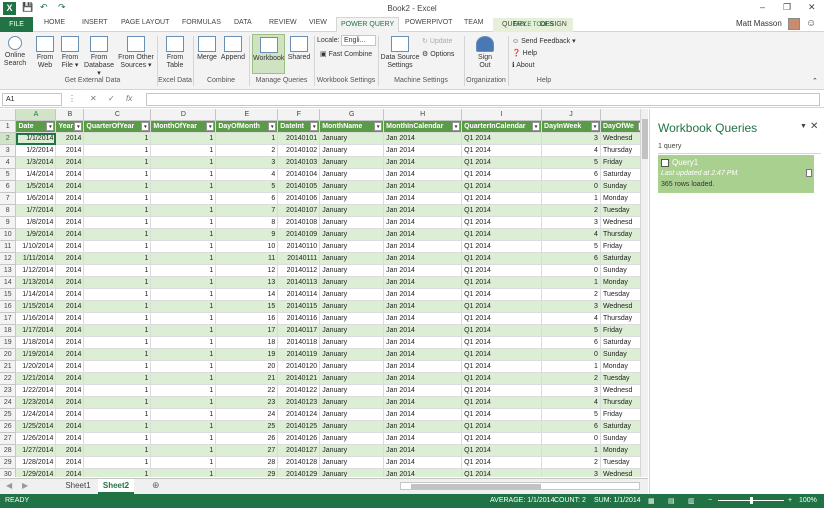 The image size is (824, 508). Describe the element at coordinates (93, 98) in the screenshot. I see `cancel-icon: ✕` at that location.